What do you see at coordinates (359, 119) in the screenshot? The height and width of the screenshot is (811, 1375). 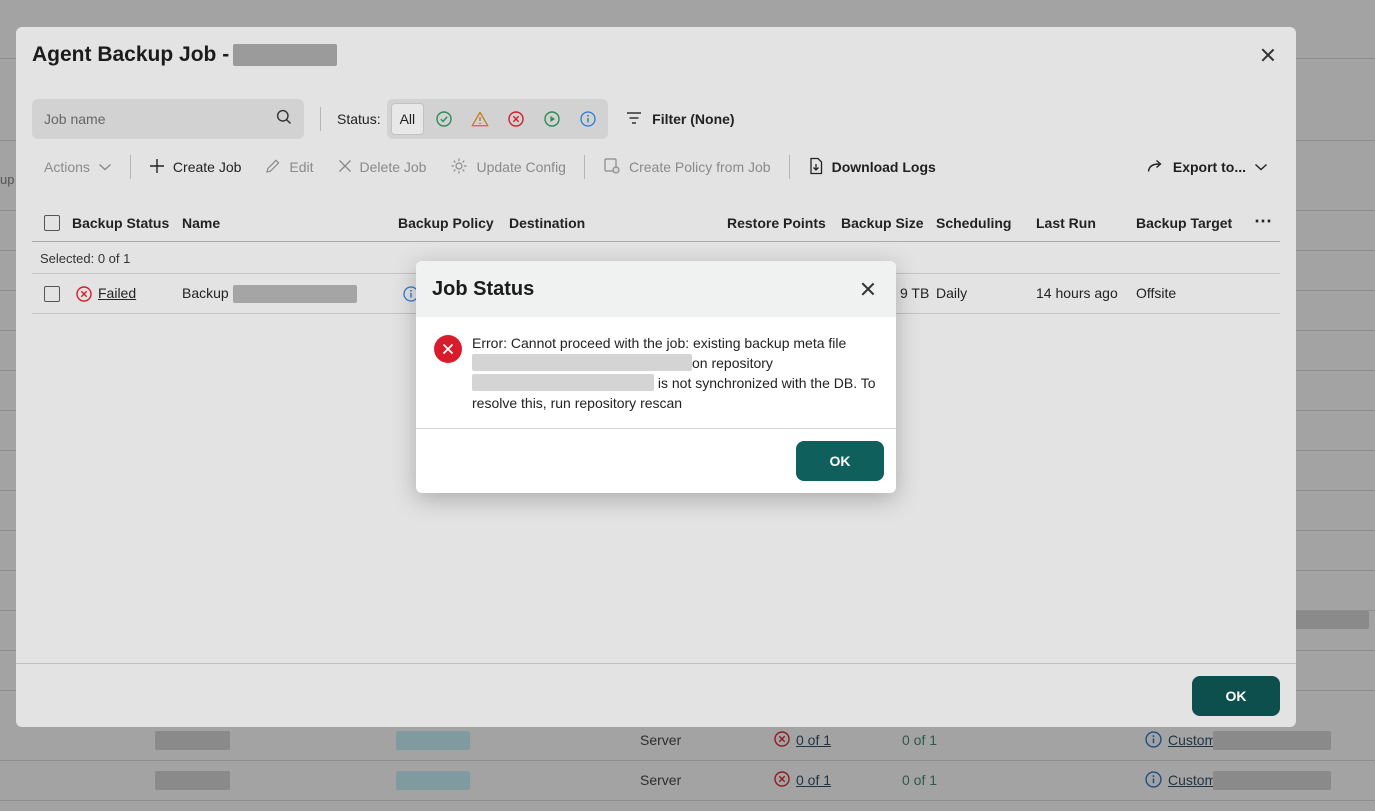 I see `status-label: Status:` at bounding box center [359, 119].